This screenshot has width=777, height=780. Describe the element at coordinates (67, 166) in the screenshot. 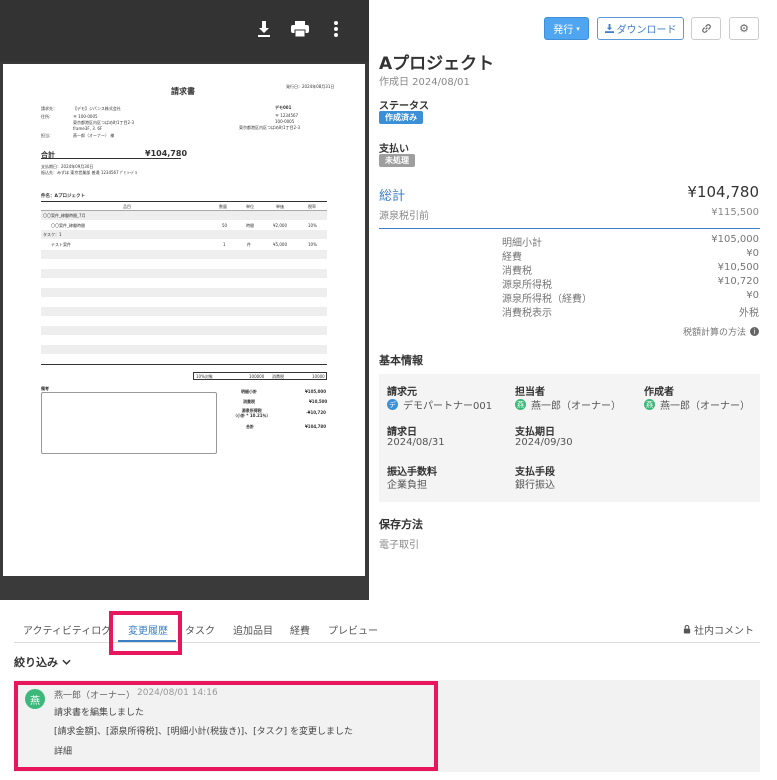

I see `doc-due-line: 支払期日：2024年09月30日` at that location.